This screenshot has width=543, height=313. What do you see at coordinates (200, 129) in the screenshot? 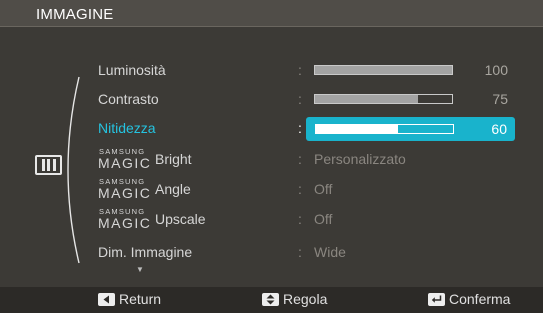
I see `menu-item-nitidezza: Nitidezza :` at bounding box center [200, 129].